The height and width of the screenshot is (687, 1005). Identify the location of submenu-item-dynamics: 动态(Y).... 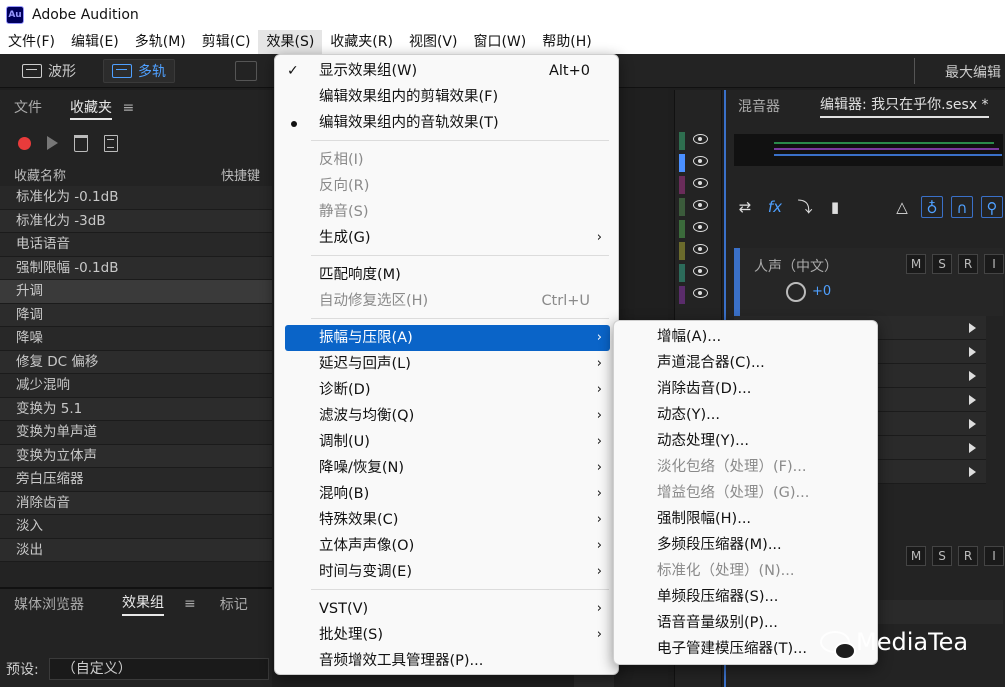
(746, 415).